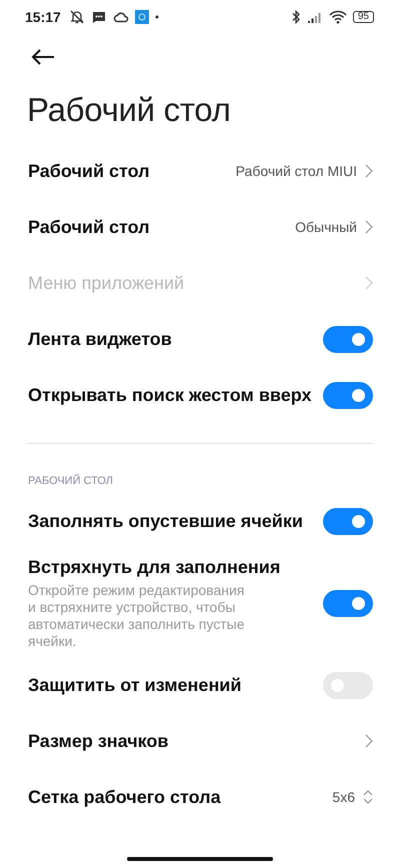 This screenshot has width=400, height=867. Describe the element at coordinates (170, 395) in the screenshot. I see `setting-label: Открывать поиск жестом вверх` at that location.